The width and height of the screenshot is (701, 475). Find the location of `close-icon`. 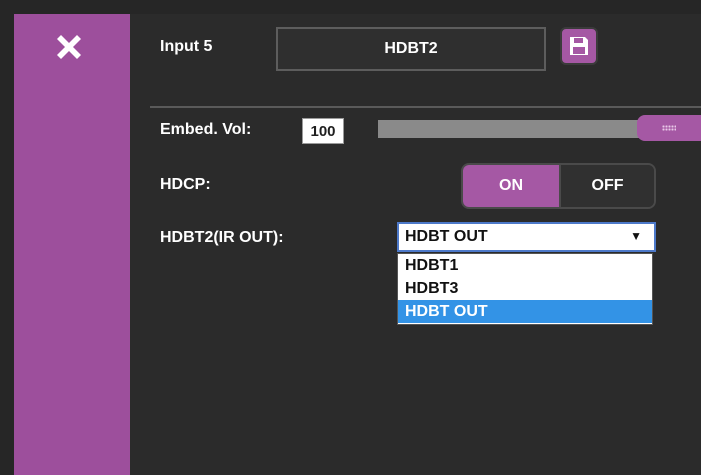

close-icon is located at coordinates (69, 47).